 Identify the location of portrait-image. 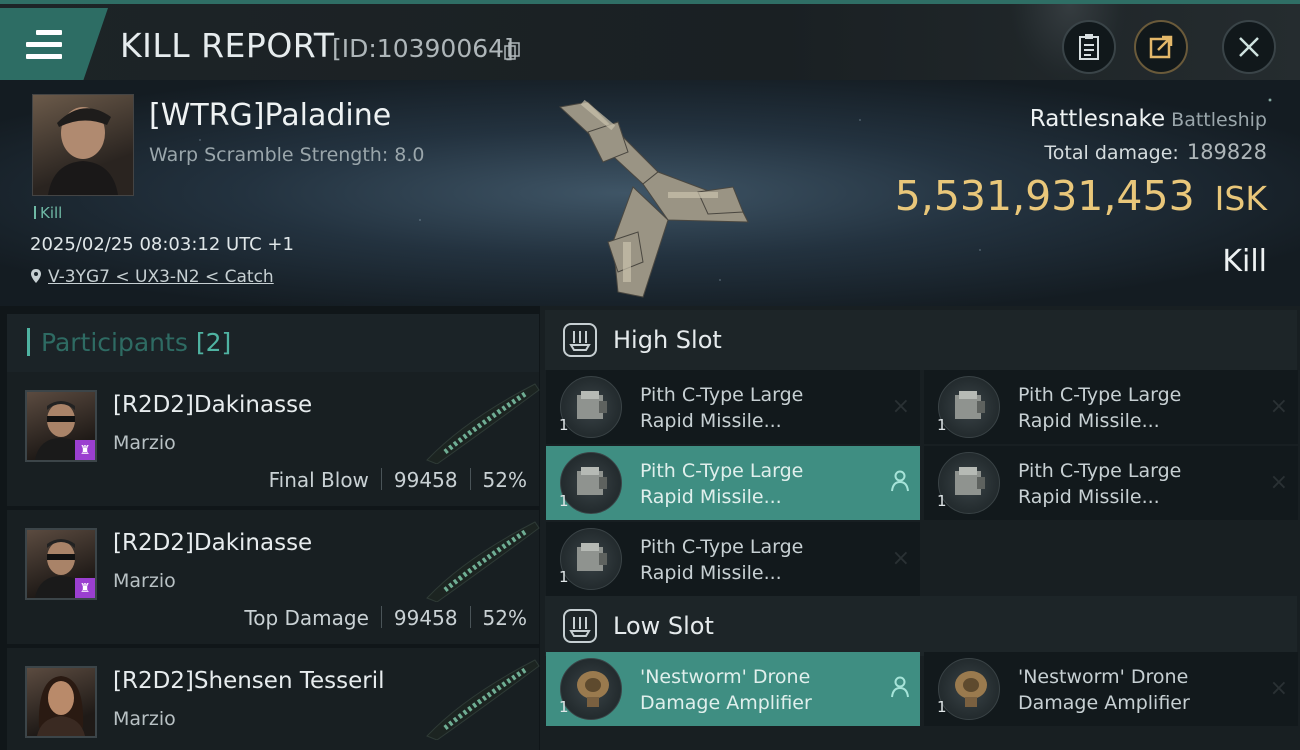
(83, 151).